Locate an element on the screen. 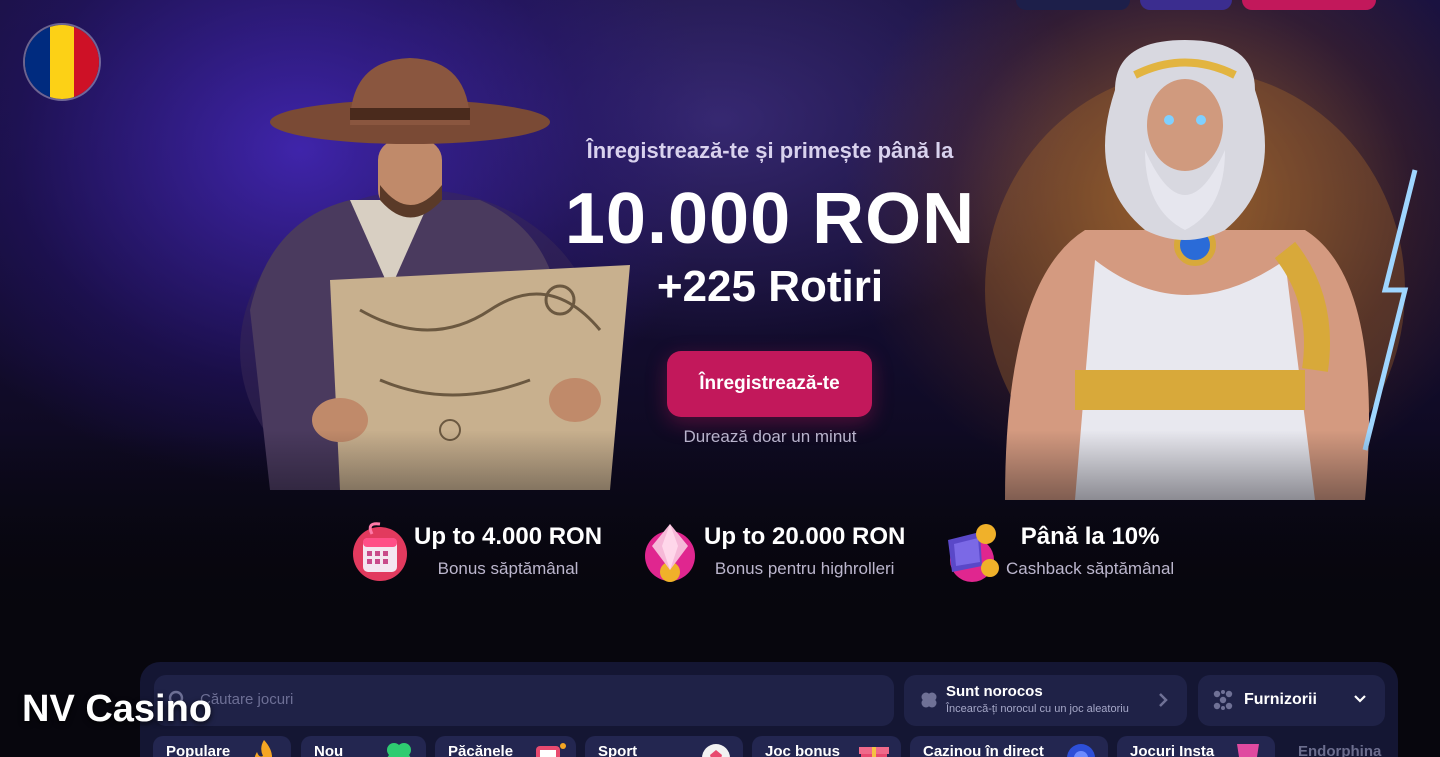  hero-bonus-amount: 10.000 RON is located at coordinates (770, 219).